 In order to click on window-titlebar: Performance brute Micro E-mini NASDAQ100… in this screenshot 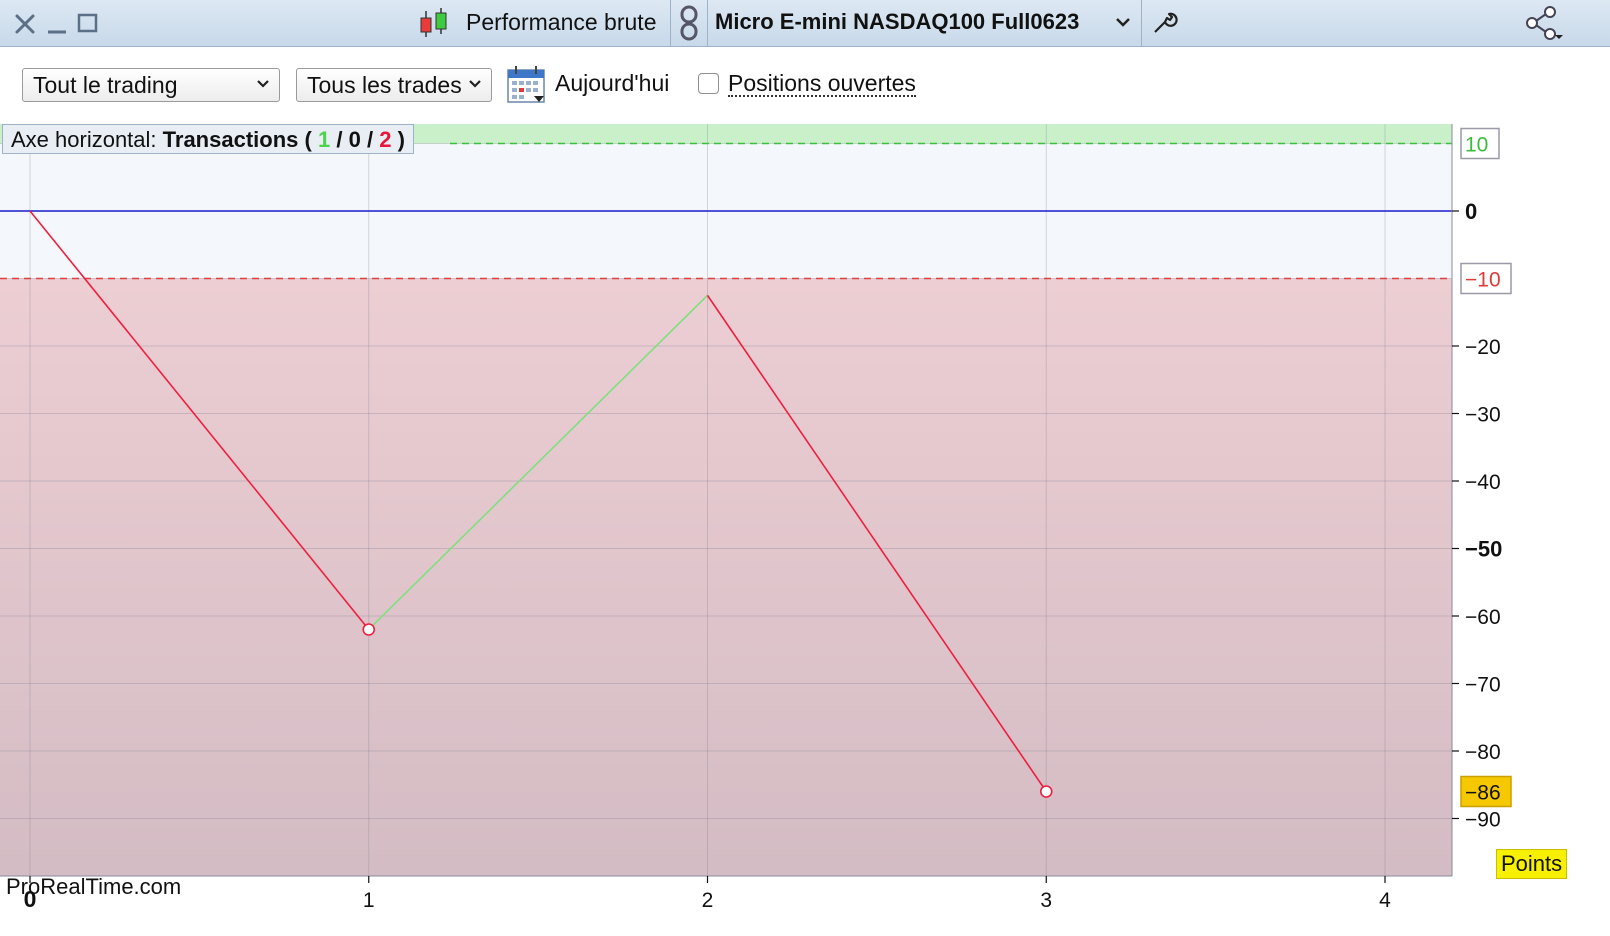, I will do `click(805, 23)`.